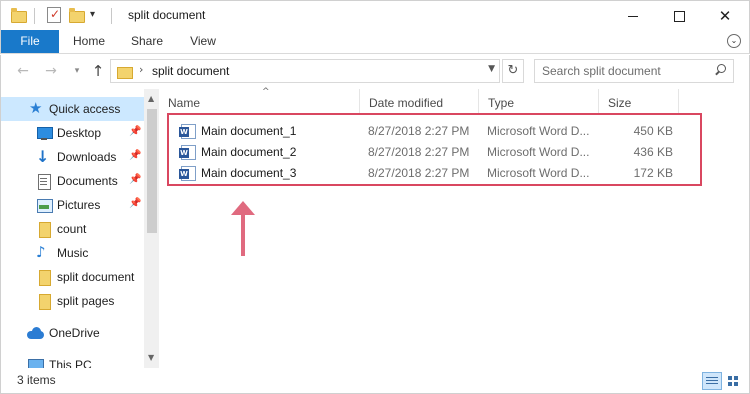 This screenshot has width=750, height=394. I want to click on navigation-pane-scrollbar: ▲ ▼, so click(151, 228).